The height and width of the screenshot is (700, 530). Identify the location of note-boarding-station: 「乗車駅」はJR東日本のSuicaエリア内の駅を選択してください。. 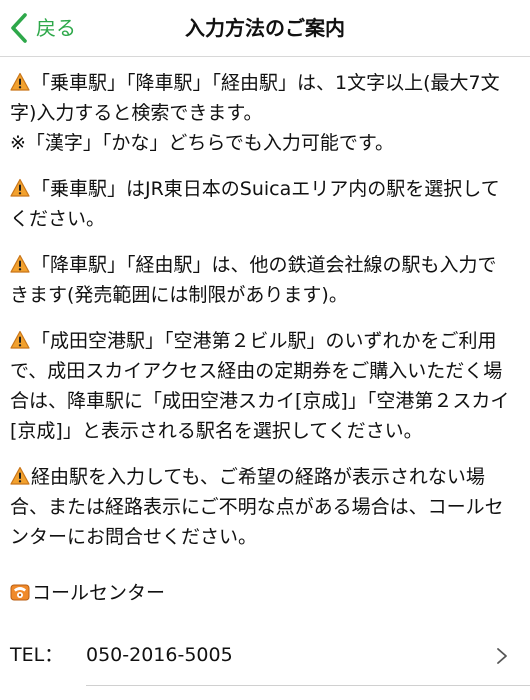
(262, 204).